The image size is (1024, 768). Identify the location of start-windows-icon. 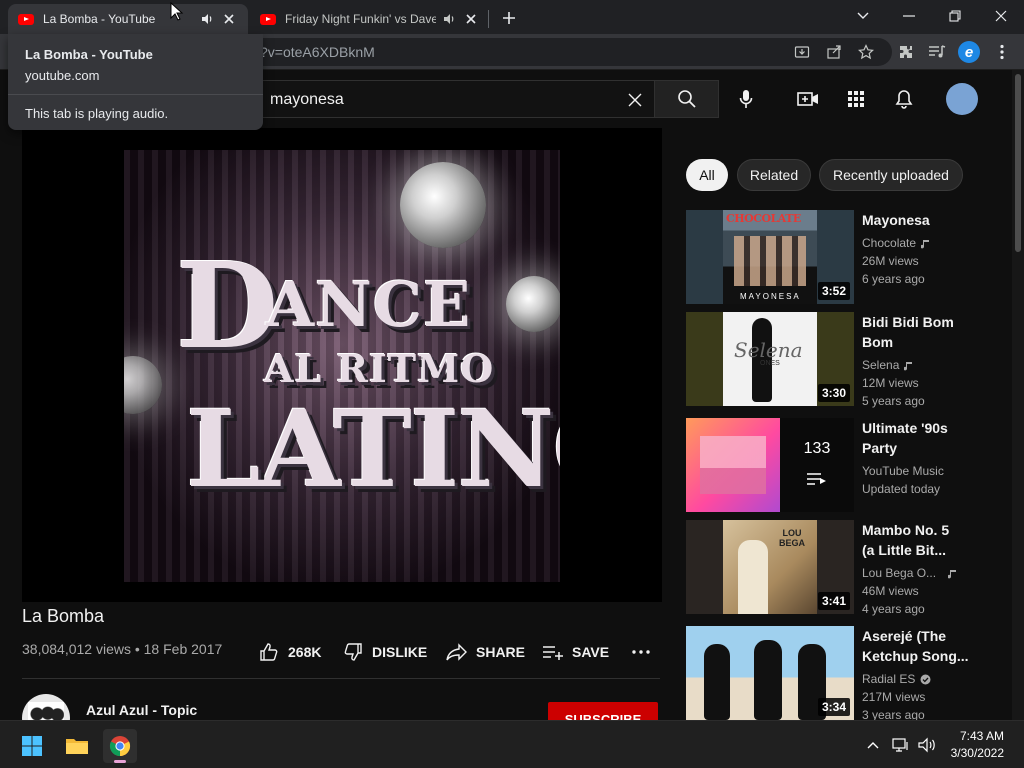
(32, 746).